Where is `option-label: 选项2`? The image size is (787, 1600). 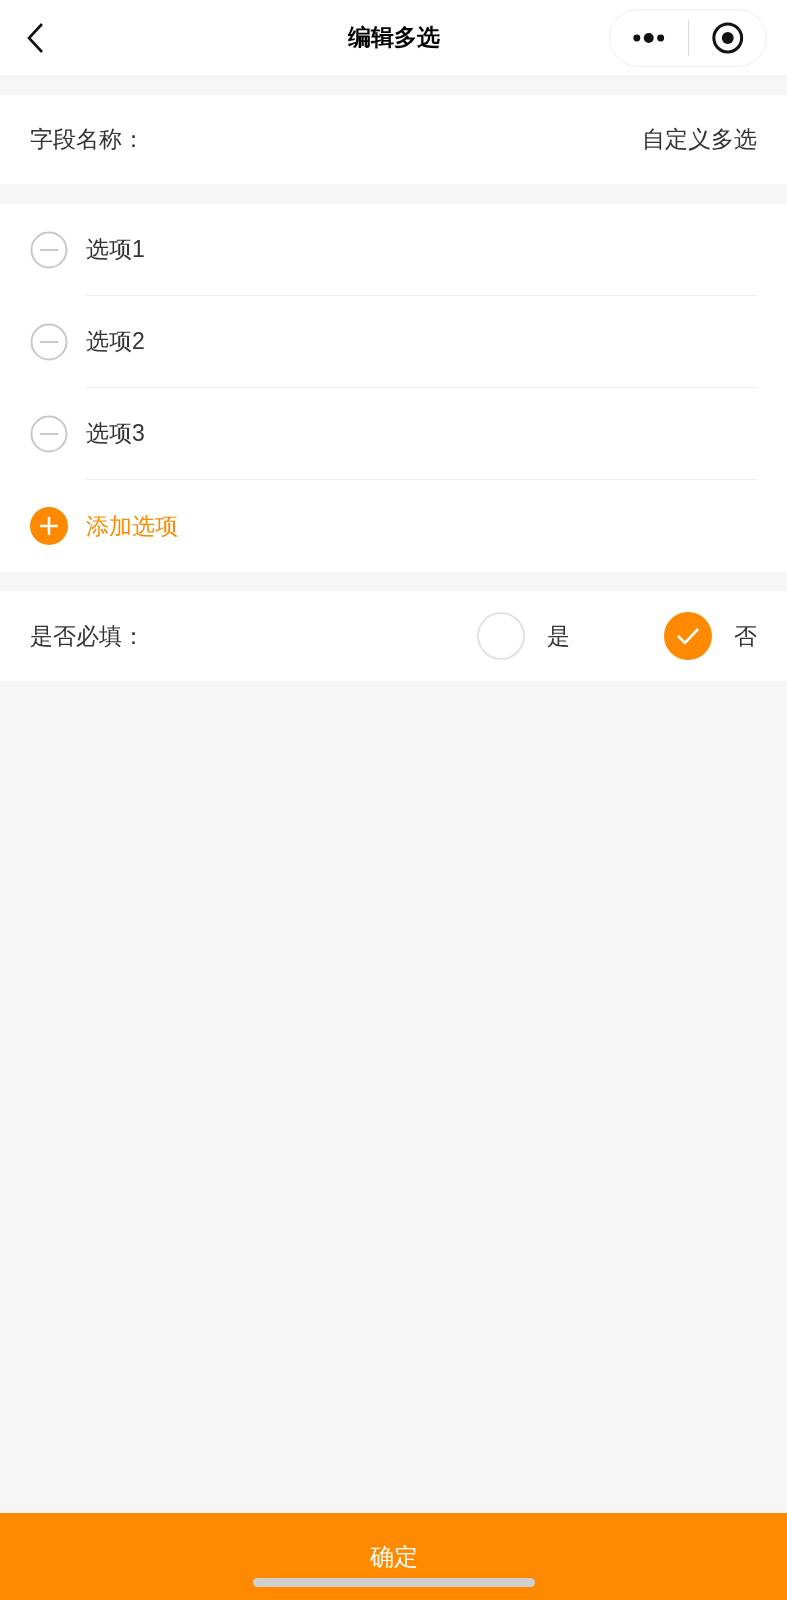 option-label: 选项2 is located at coordinates (115, 342).